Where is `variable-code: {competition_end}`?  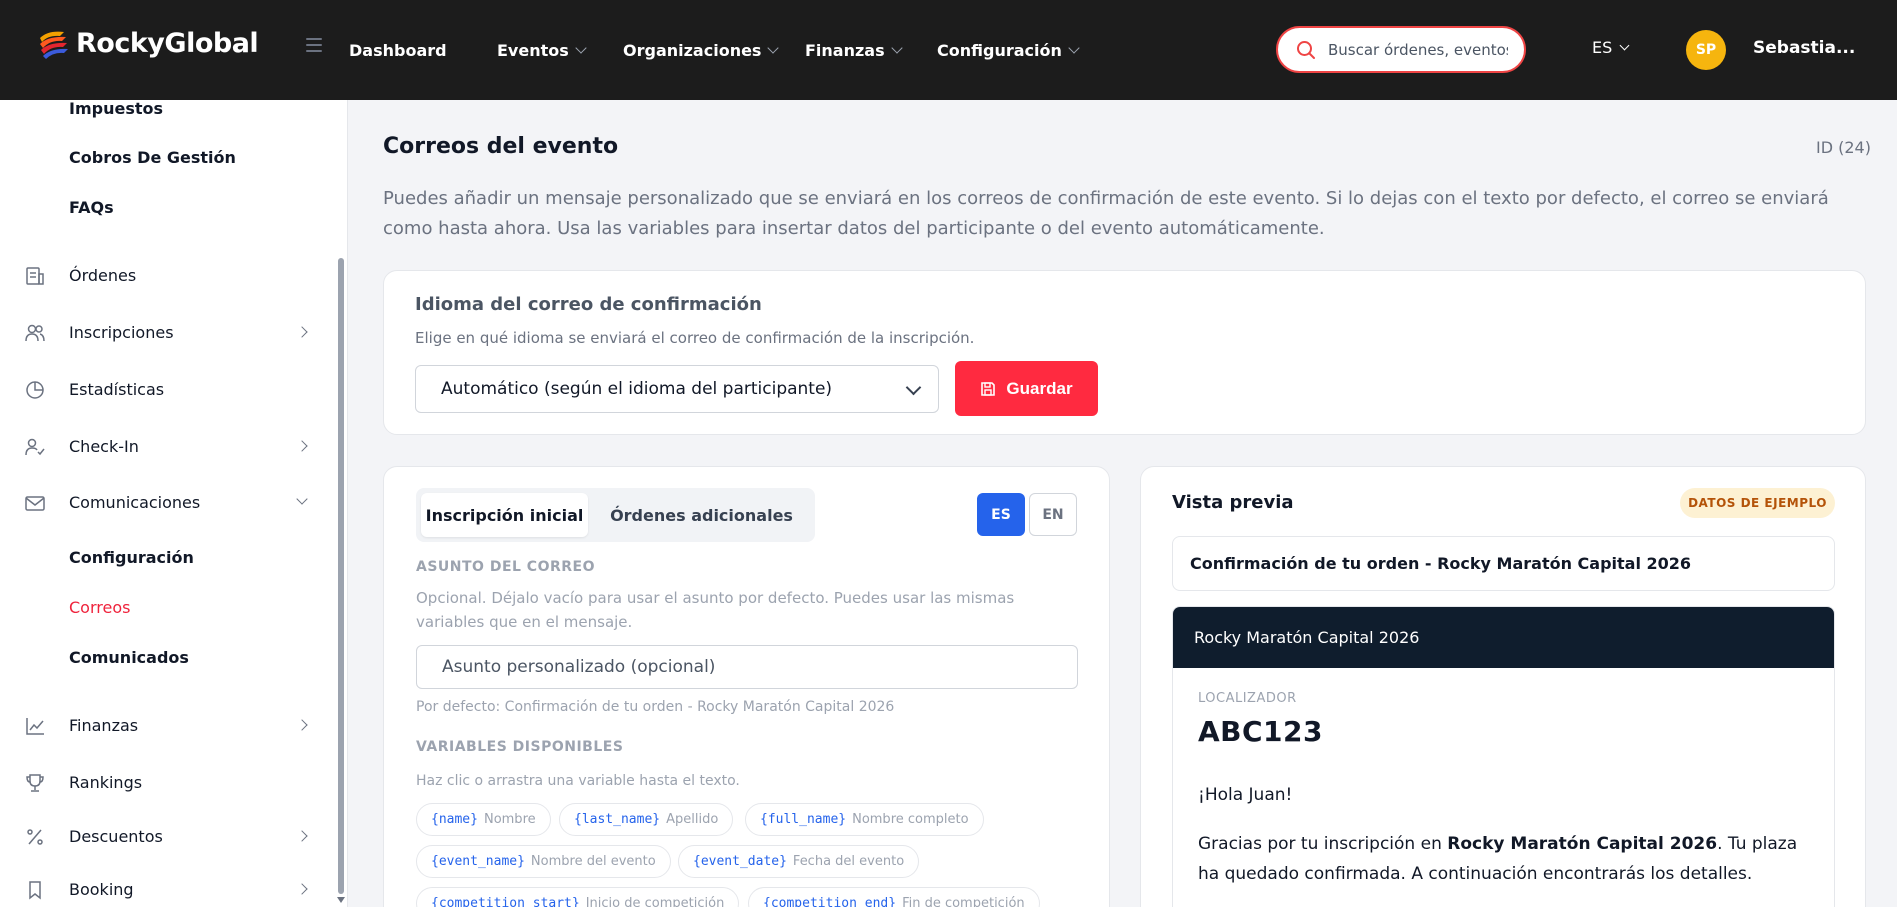
variable-code: {competition_end} is located at coordinates (830, 901).